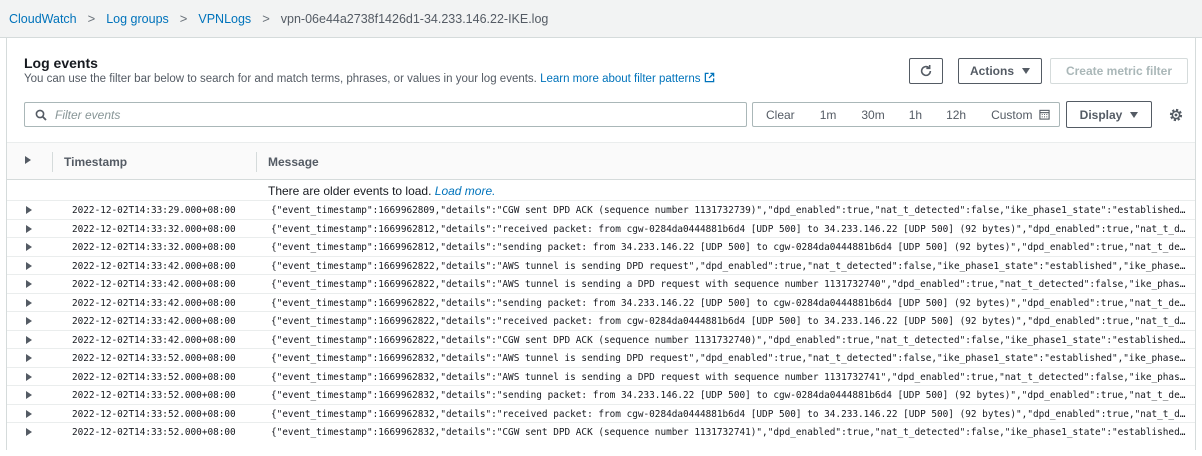 The width and height of the screenshot is (1202, 456). I want to click on page-title: Log events, so click(61, 63).